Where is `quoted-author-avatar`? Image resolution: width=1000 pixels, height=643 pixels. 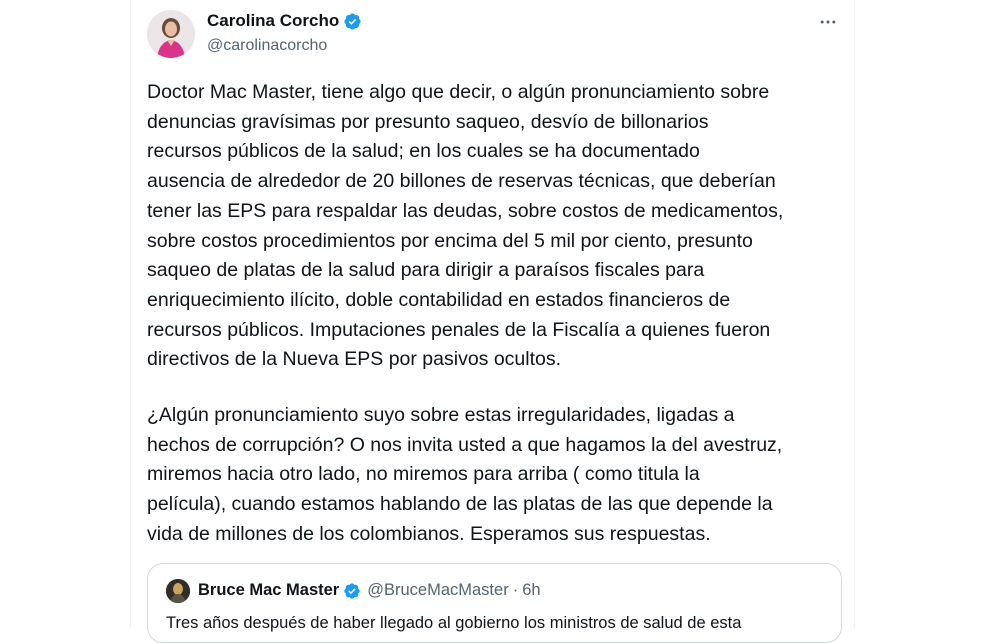 quoted-author-avatar is located at coordinates (178, 591).